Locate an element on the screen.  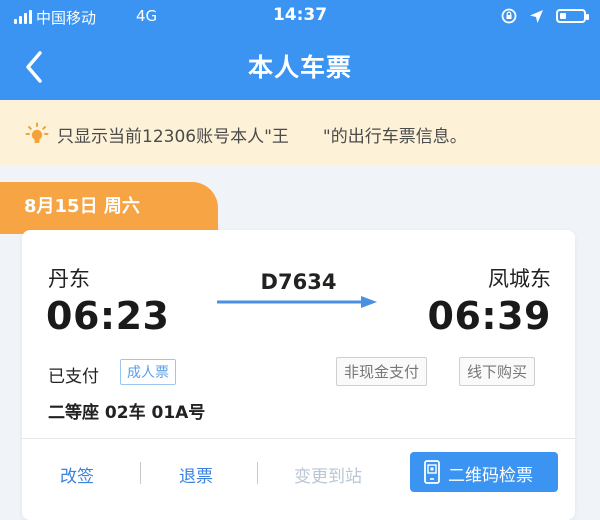
arrival-time: 06:39 is located at coordinates (489, 316).